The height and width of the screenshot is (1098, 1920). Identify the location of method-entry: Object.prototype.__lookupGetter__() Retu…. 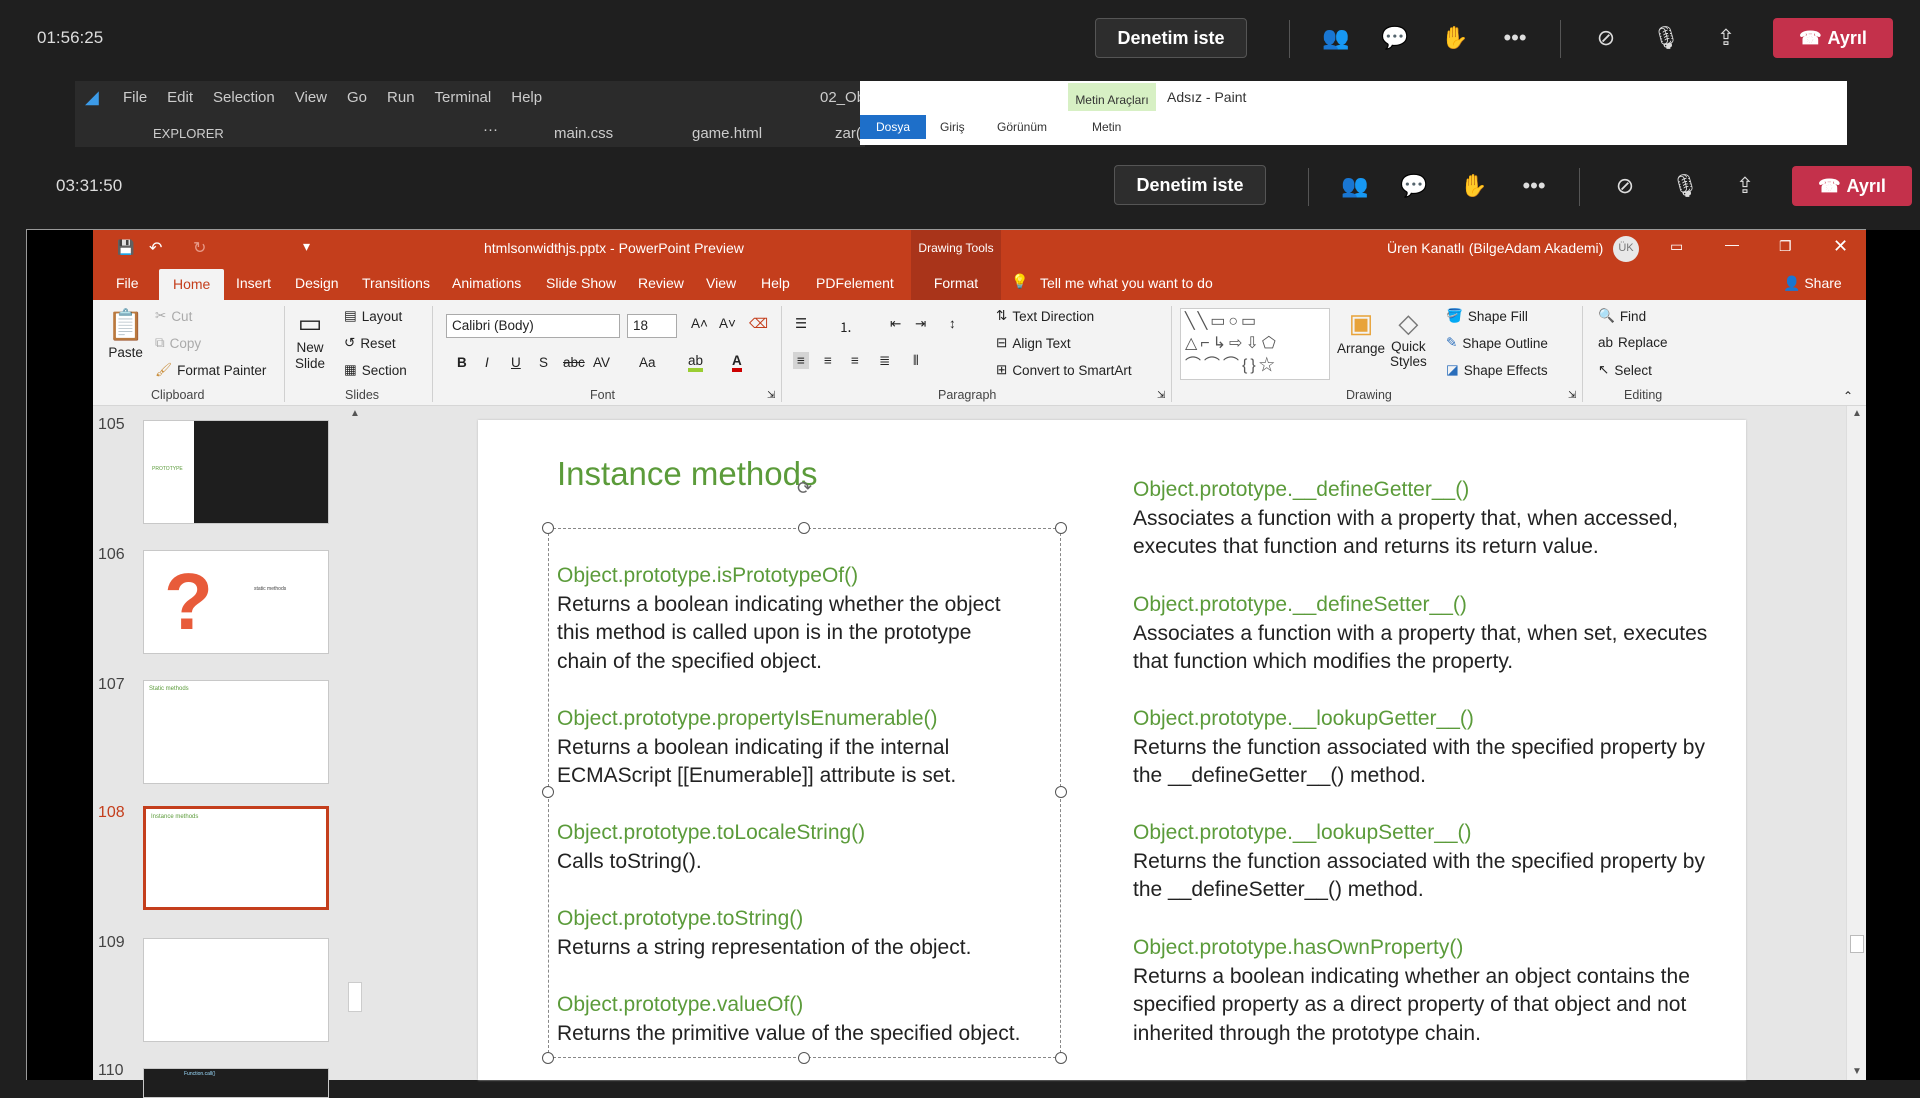
(1419, 748).